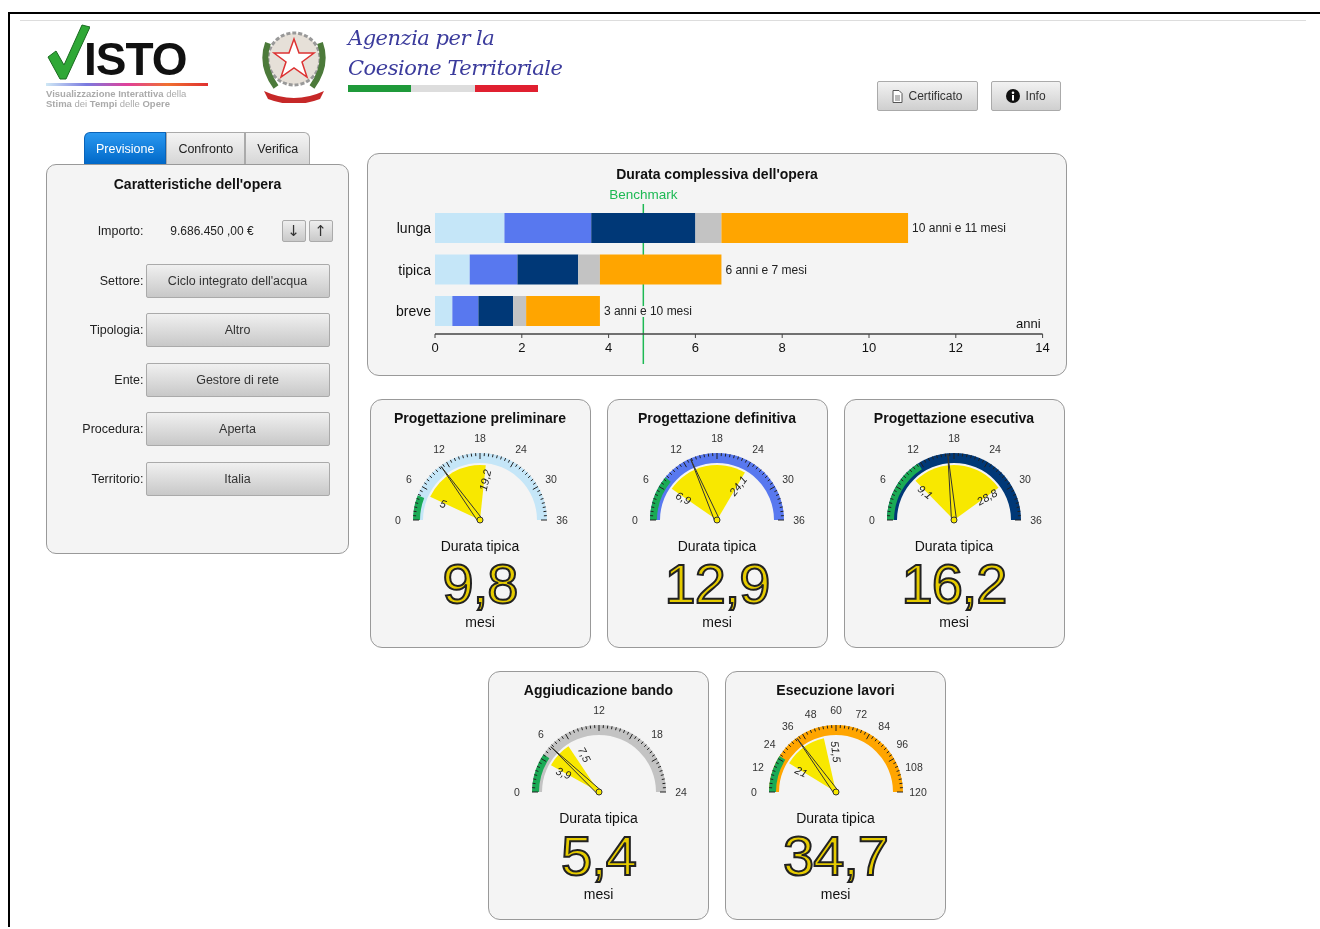 The width and height of the screenshot is (1320, 929). What do you see at coordinates (800, 771) in the screenshot?
I see `range-label: 21` at bounding box center [800, 771].